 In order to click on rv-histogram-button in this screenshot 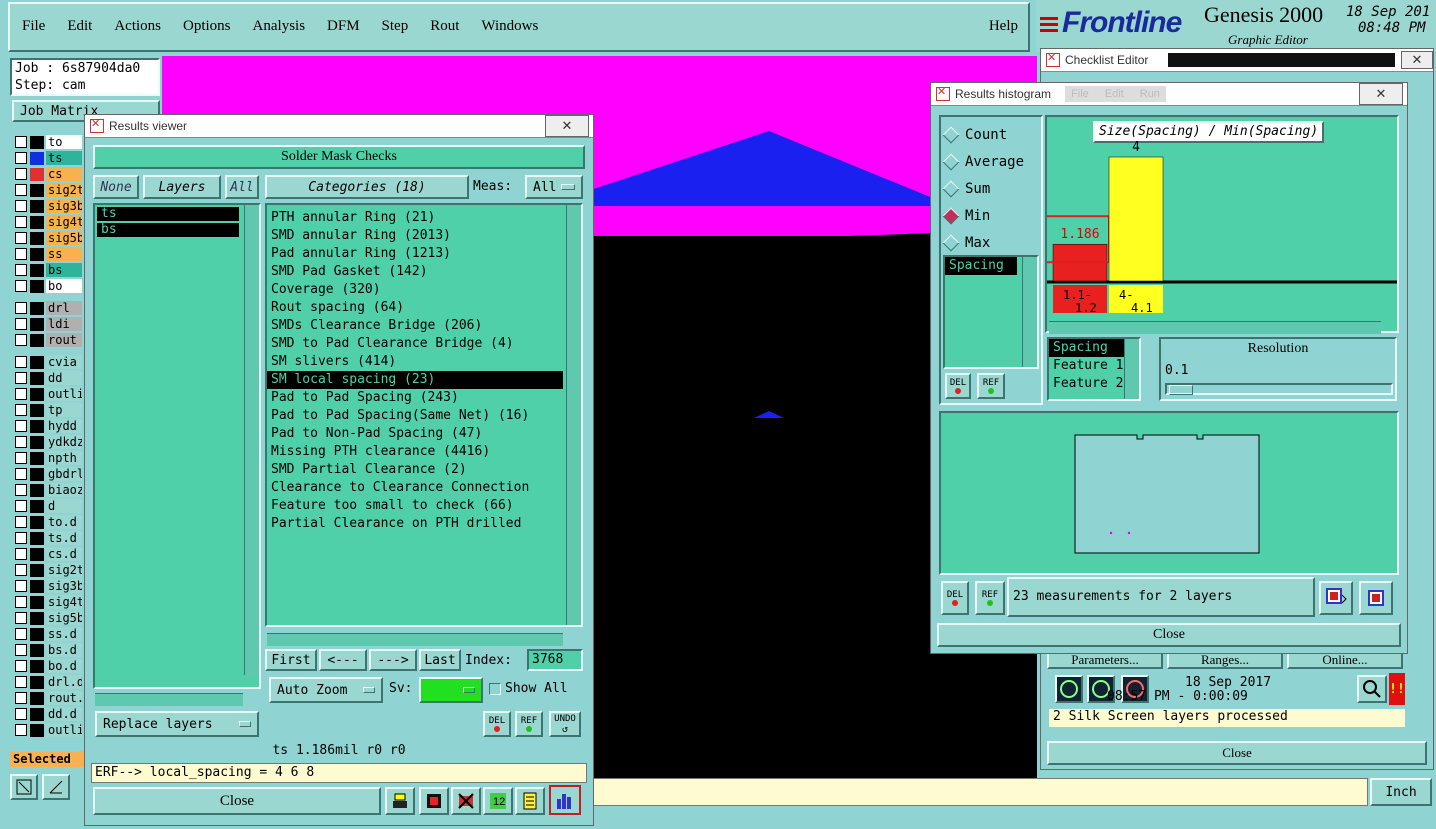, I will do `click(565, 800)`.